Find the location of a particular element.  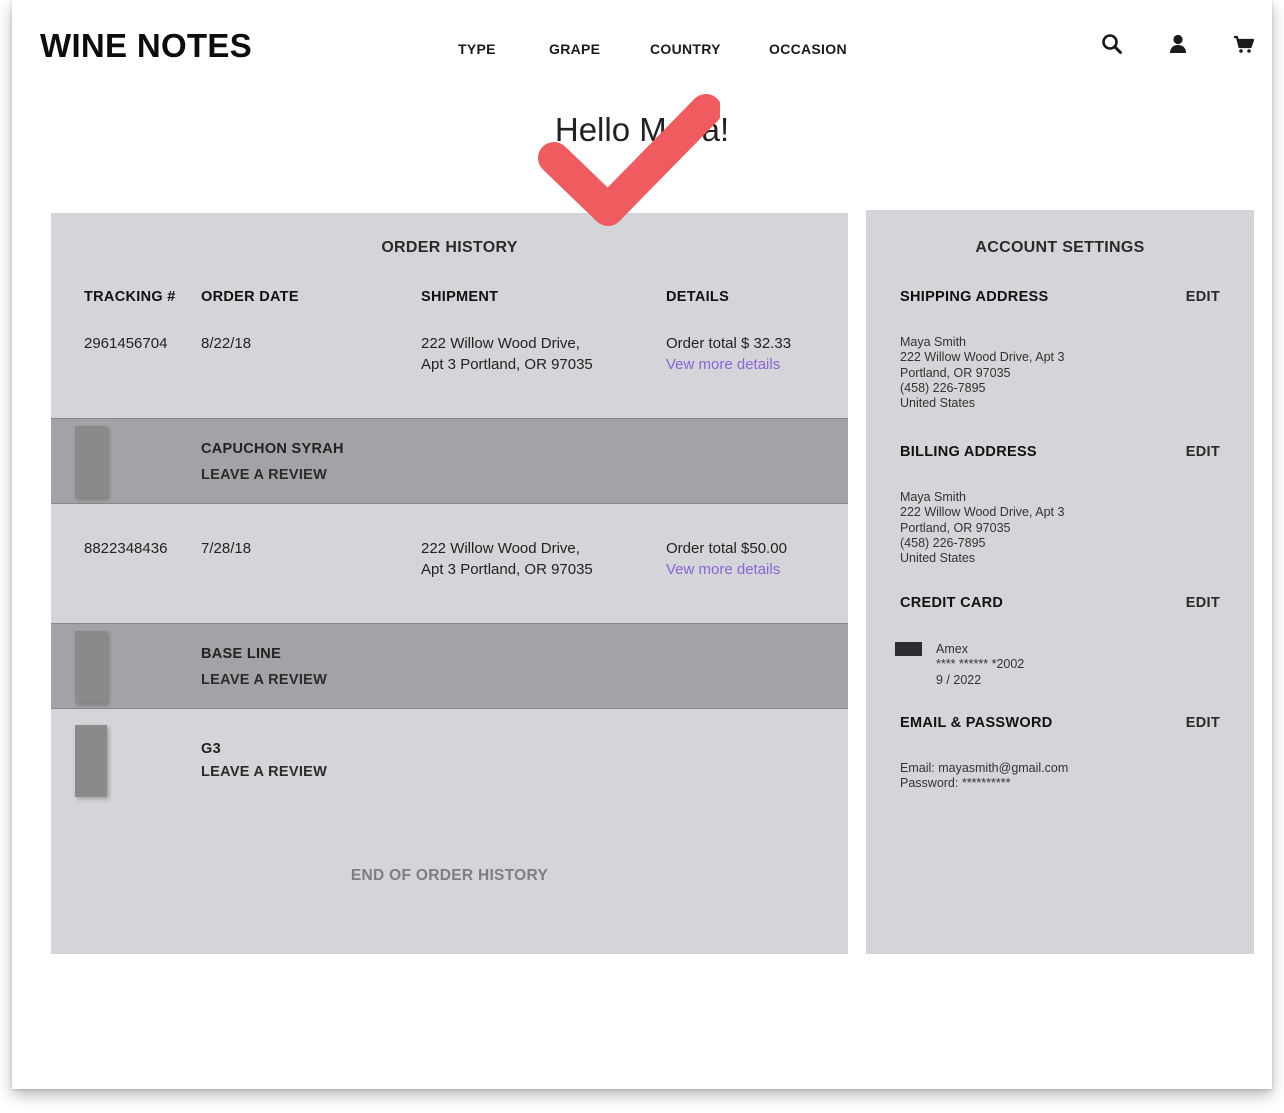

card-expiry: 9 / 2022 is located at coordinates (959, 679).